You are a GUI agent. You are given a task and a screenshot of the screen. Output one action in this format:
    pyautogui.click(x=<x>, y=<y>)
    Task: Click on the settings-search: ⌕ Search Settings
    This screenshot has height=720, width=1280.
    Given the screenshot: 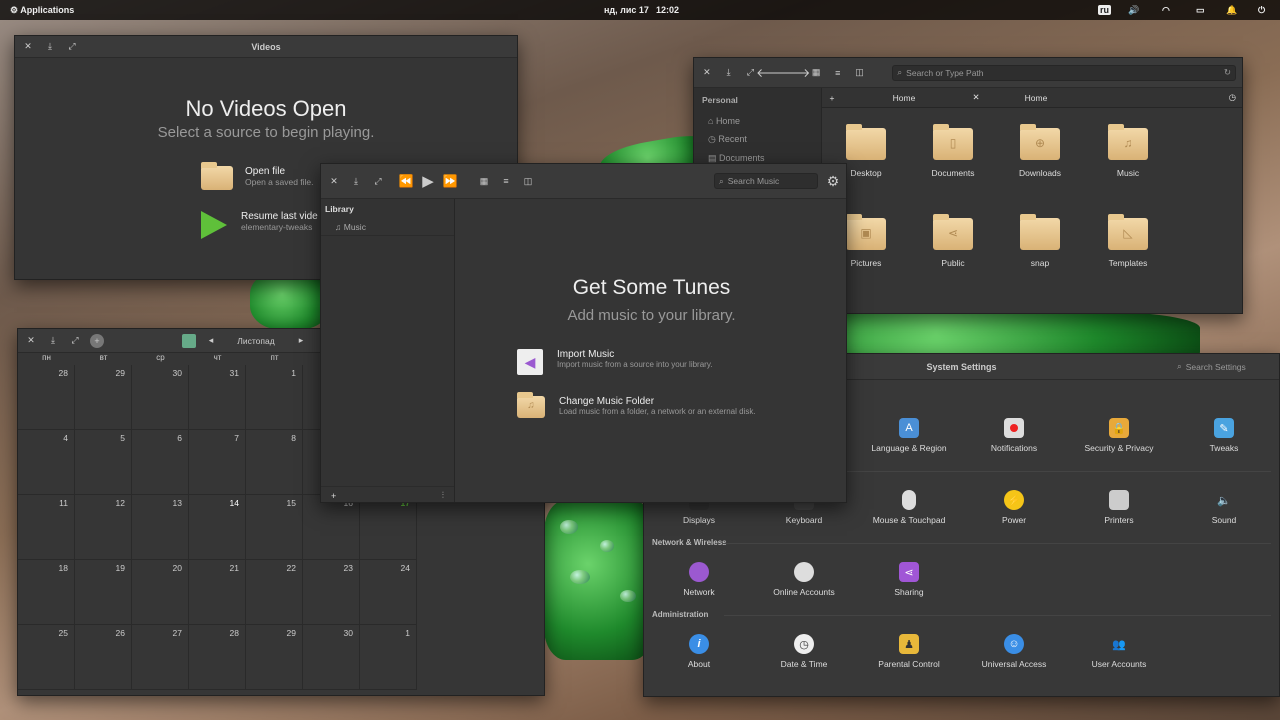 What is the action you would take?
    pyautogui.click(x=1223, y=367)
    